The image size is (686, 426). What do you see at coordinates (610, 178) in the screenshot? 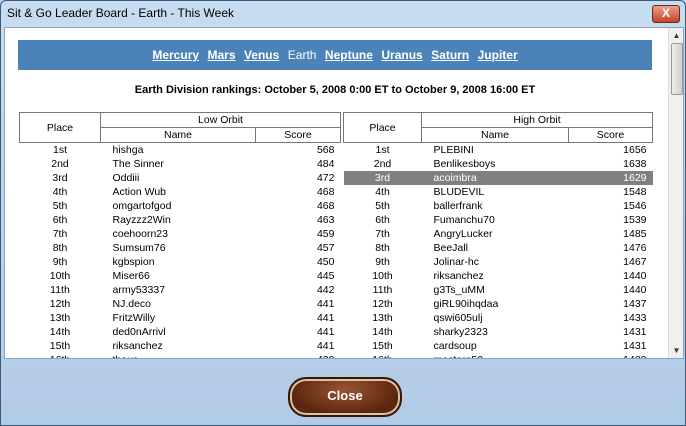
I see `score-cell: 1629` at bounding box center [610, 178].